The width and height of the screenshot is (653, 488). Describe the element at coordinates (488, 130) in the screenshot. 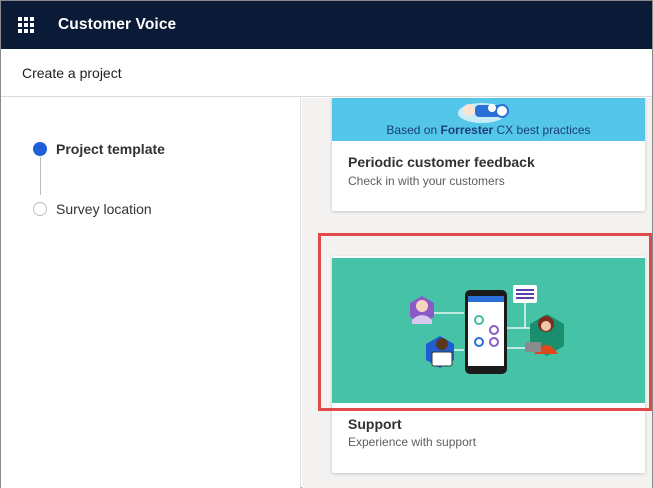

I see `card-banner-caption: Based on Forrester CX best practices` at that location.